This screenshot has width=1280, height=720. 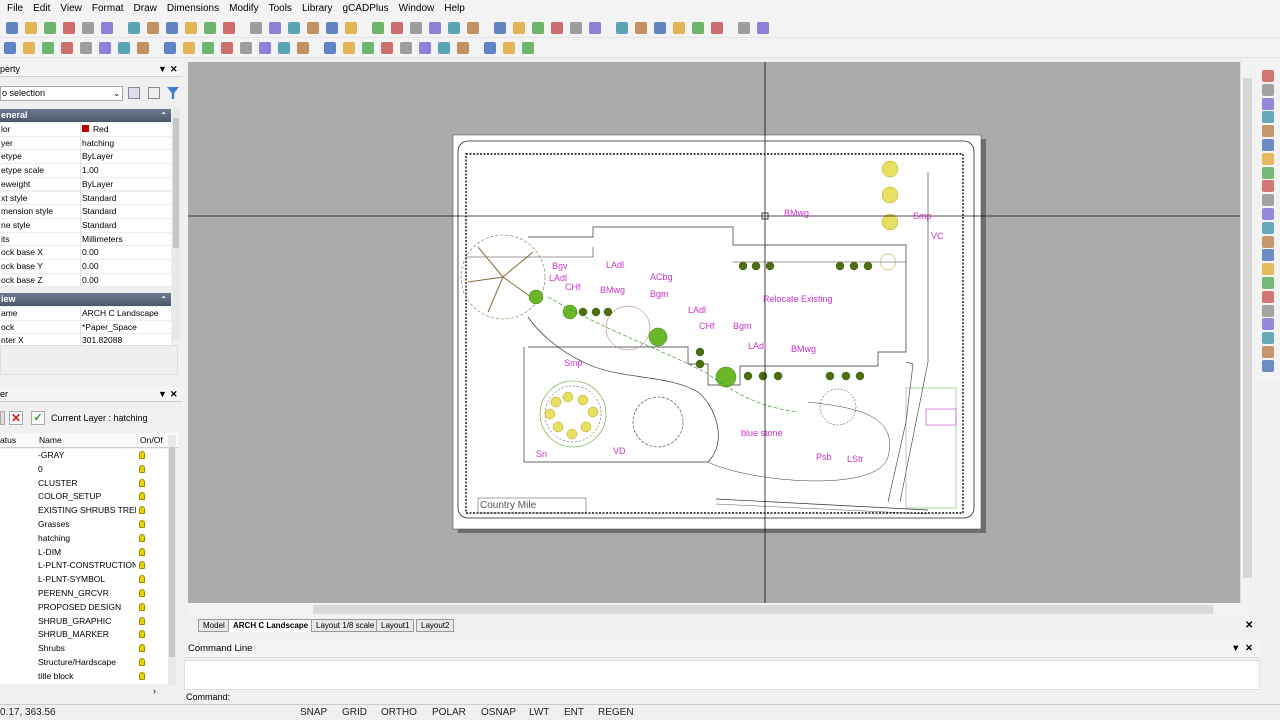 I want to click on status-toggle-snap: SNAP, so click(x=313, y=712).